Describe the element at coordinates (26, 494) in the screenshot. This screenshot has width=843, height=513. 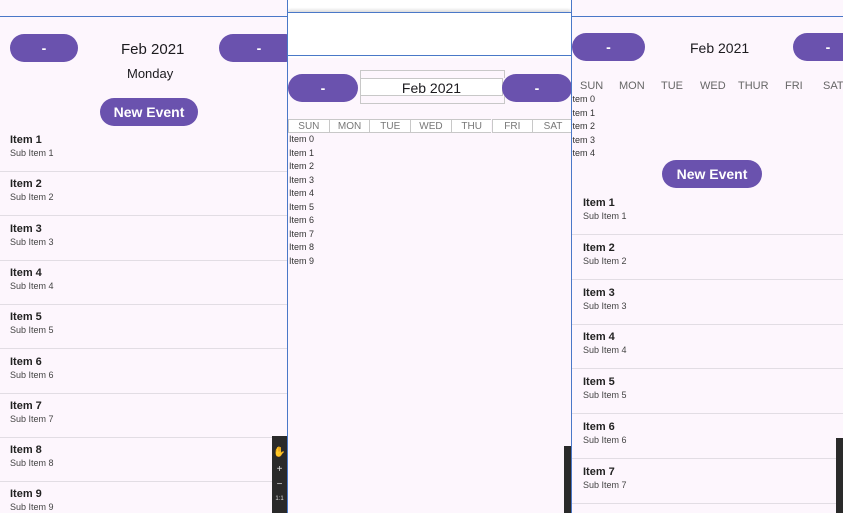
I see `item-title: Item 9` at that location.